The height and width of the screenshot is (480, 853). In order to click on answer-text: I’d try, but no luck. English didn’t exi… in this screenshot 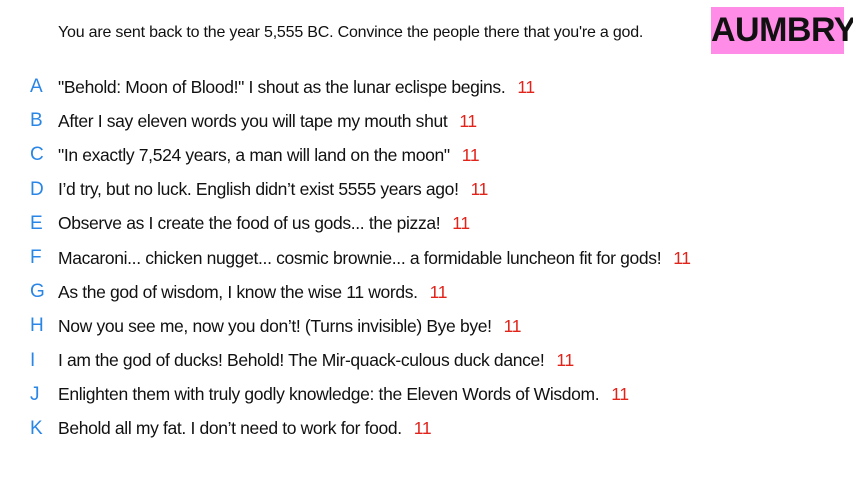, I will do `click(258, 189)`.